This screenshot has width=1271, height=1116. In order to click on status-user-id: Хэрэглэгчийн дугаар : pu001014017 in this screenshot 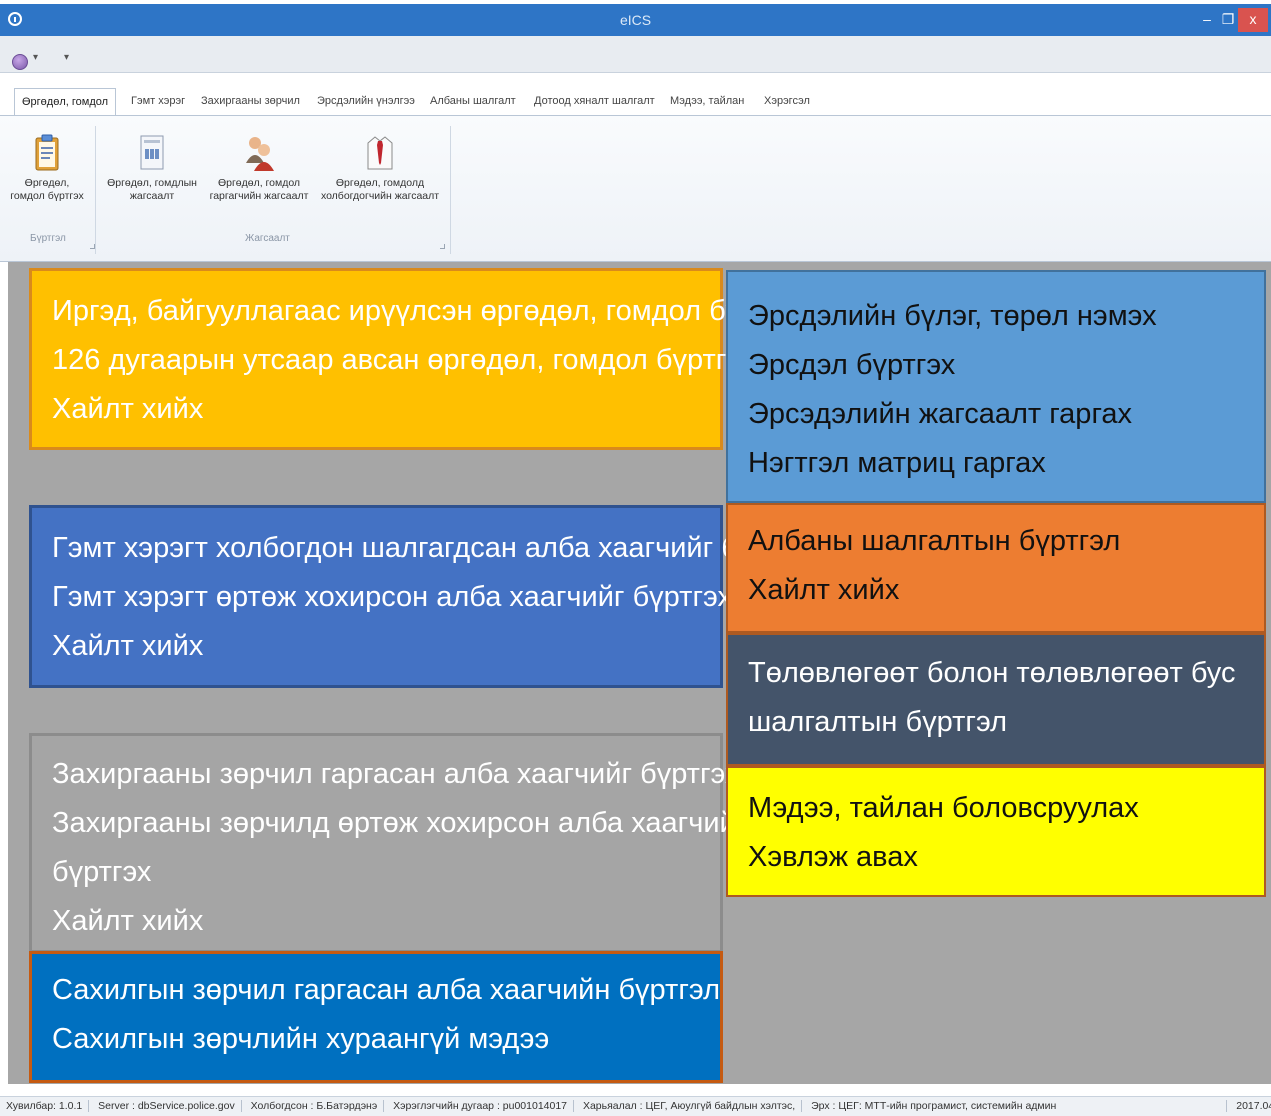, I will do `click(481, 1106)`.